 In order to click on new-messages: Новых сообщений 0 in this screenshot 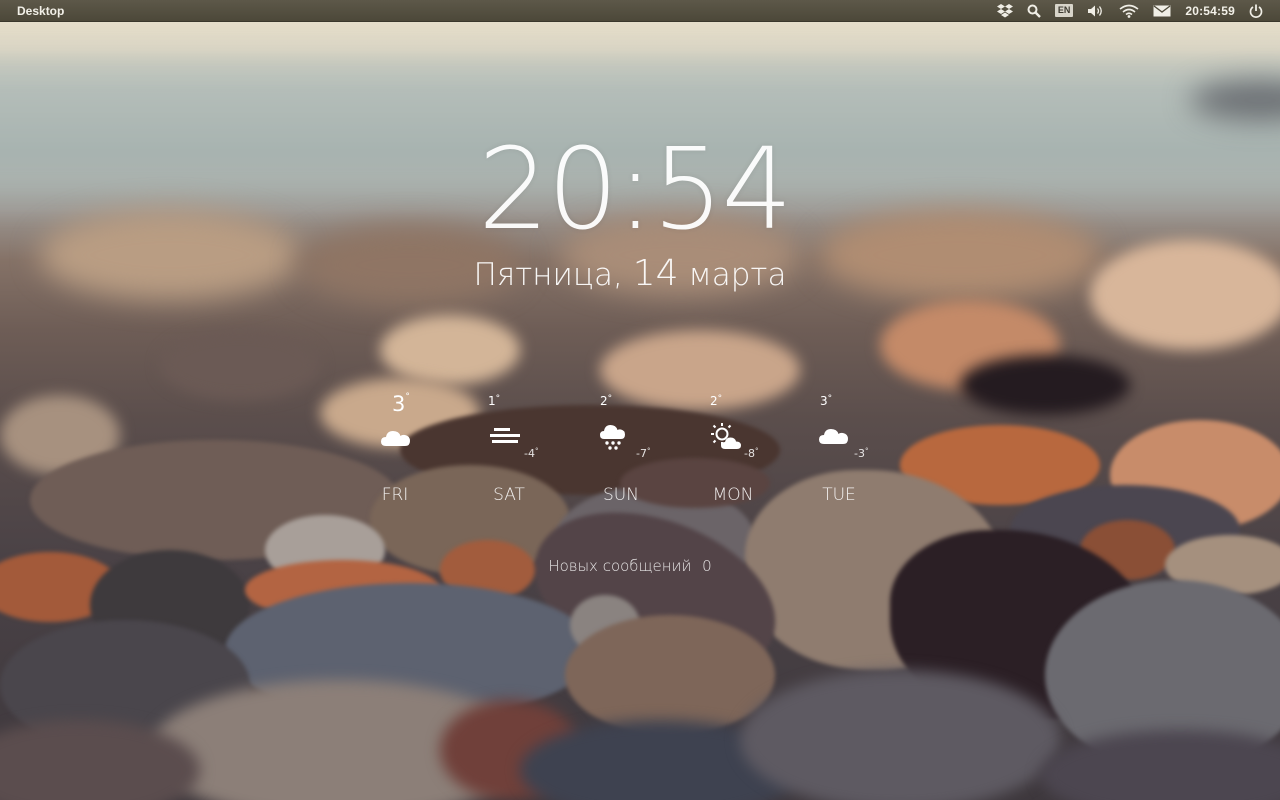, I will do `click(630, 566)`.